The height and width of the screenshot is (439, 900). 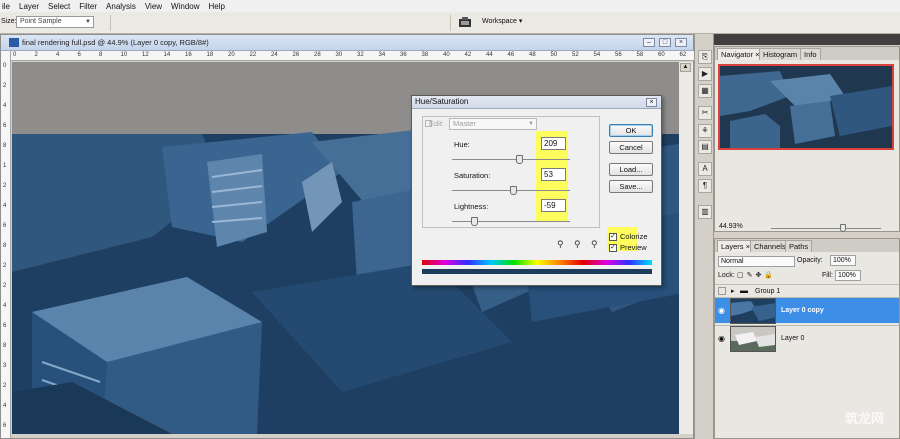 What do you see at coordinates (462, 144) in the screenshot?
I see `hue-label: Hue:` at bounding box center [462, 144].